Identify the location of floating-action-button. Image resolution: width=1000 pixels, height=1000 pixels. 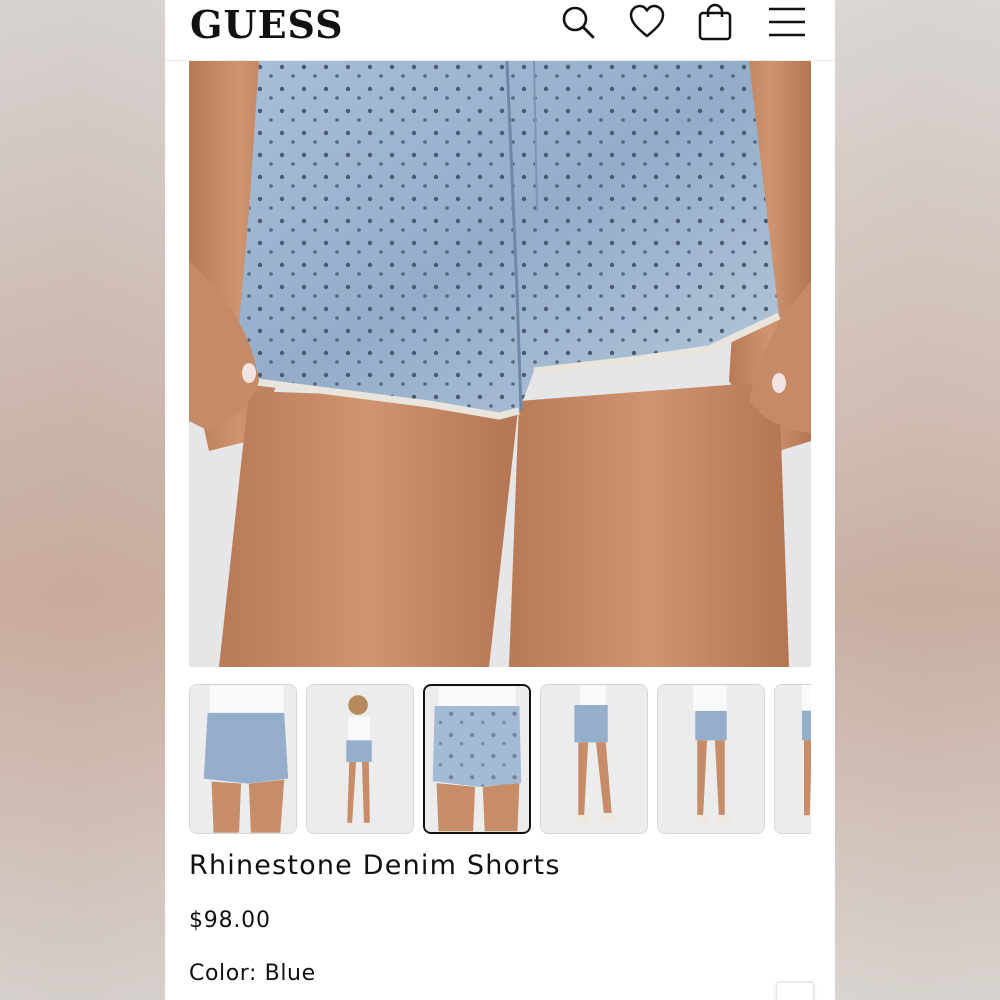
(795, 991).